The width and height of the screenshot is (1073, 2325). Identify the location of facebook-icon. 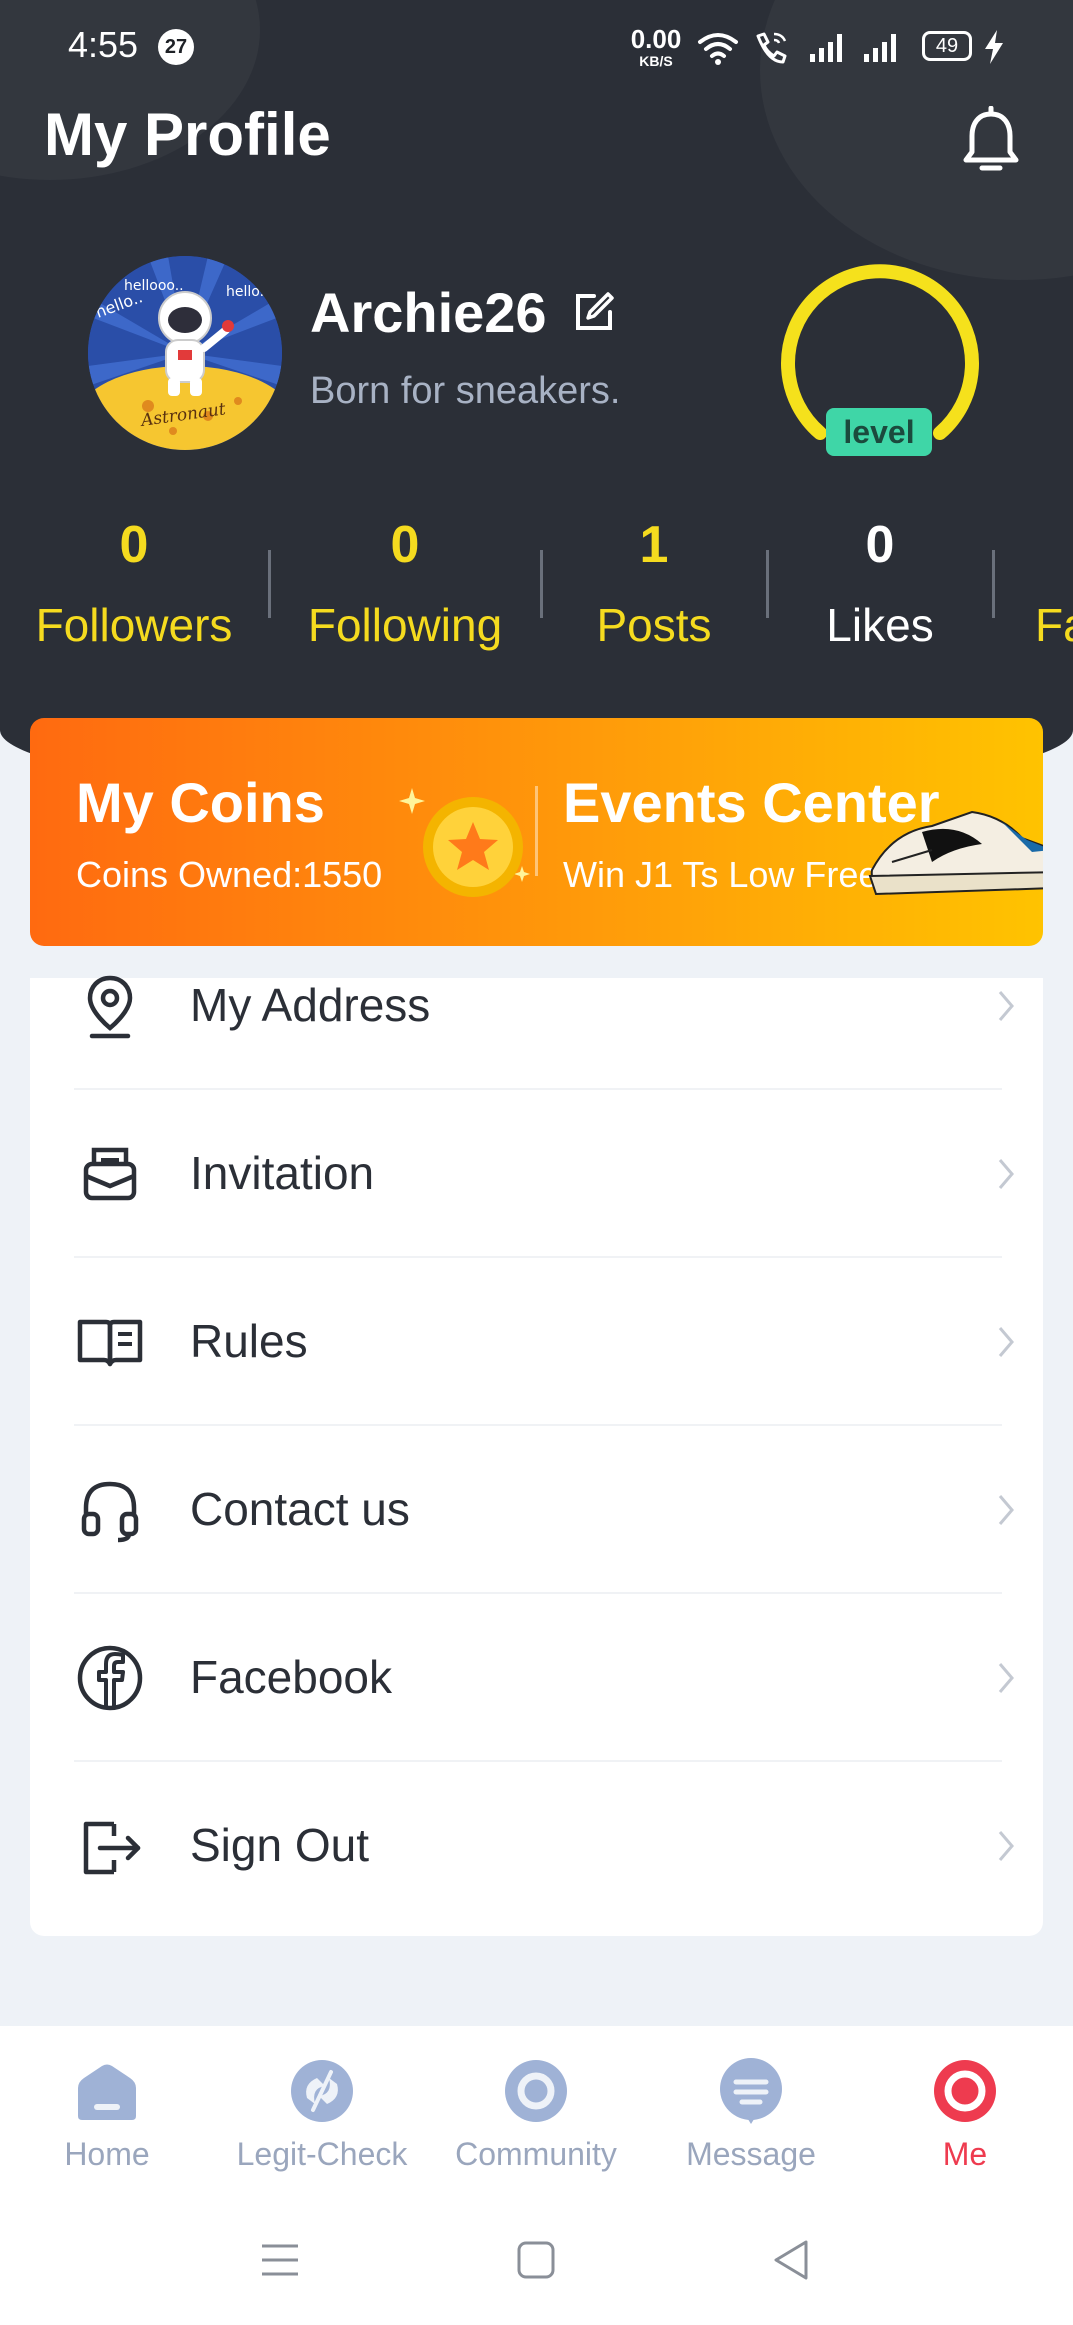
(110, 1678).